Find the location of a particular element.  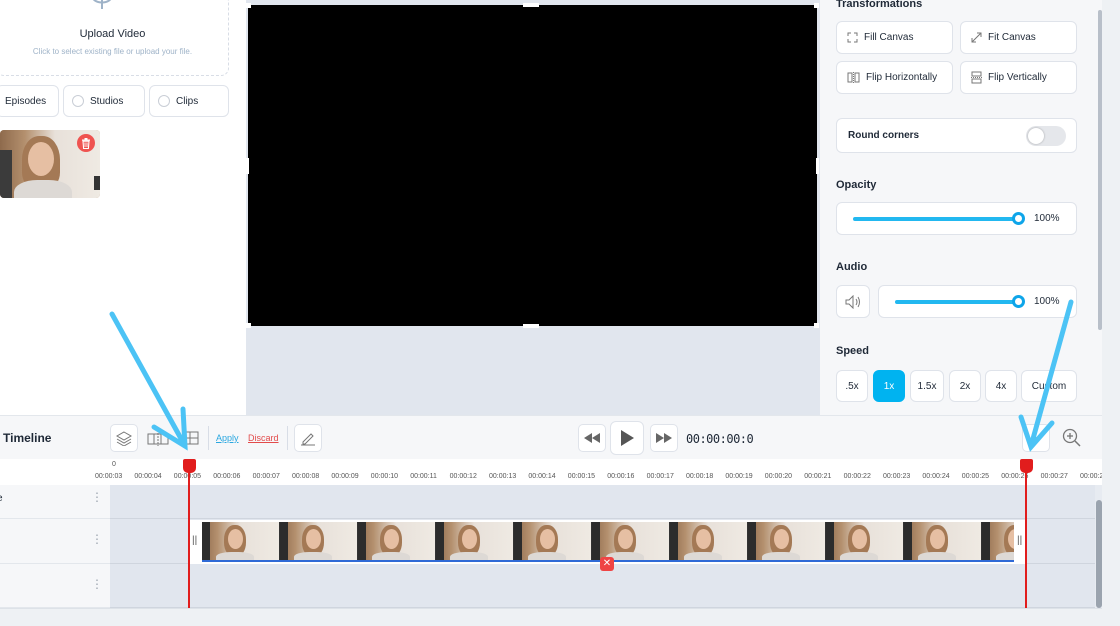

opacity-title: Opacity is located at coordinates (856, 185).